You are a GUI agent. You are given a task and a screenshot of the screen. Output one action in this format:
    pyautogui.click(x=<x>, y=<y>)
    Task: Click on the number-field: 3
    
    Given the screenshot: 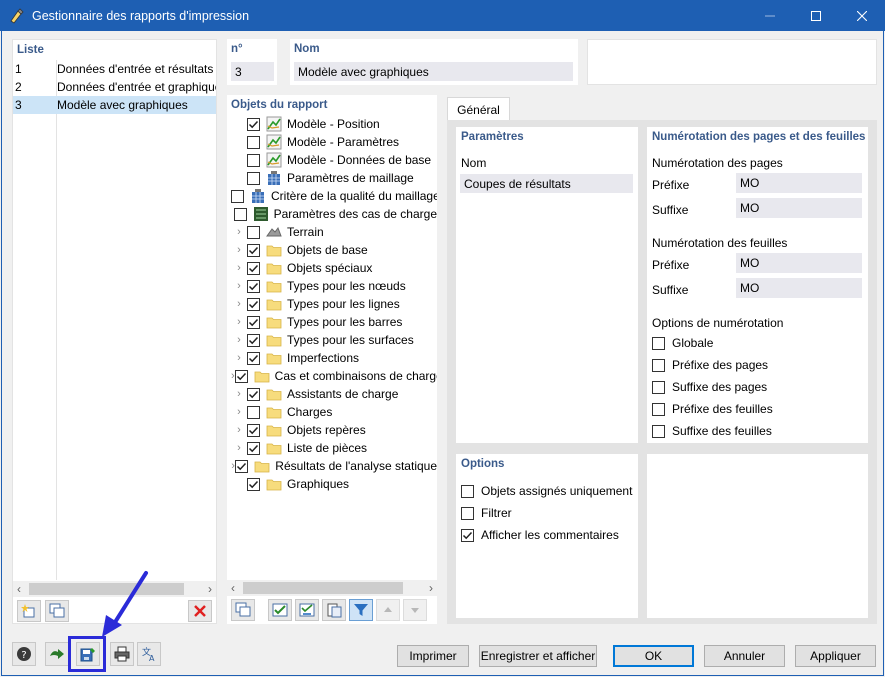 What is the action you would take?
    pyautogui.click(x=252, y=71)
    